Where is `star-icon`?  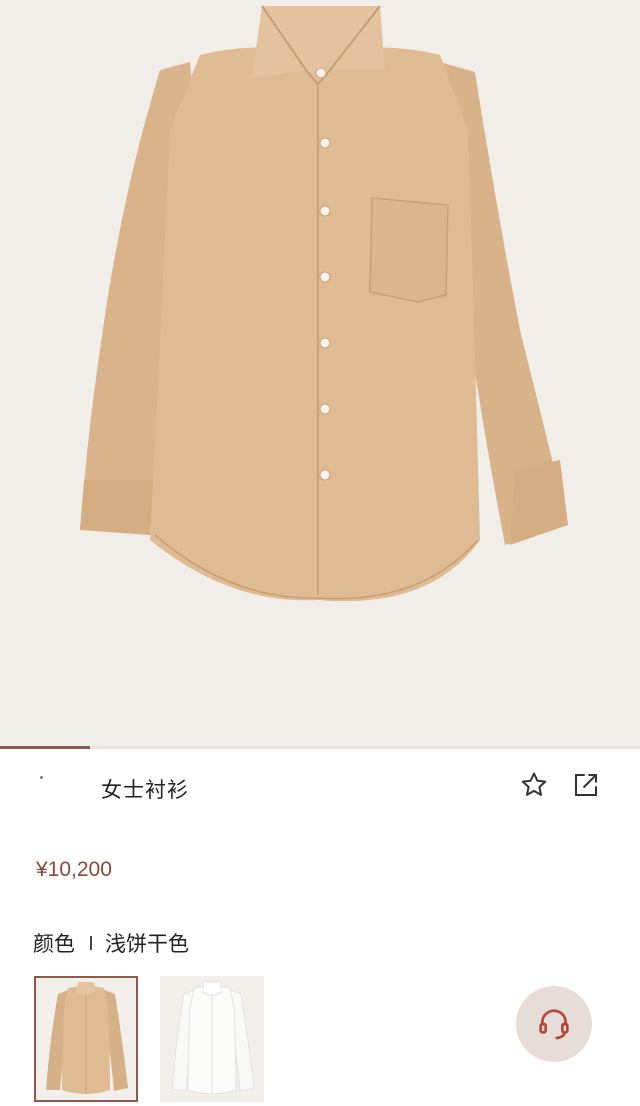 star-icon is located at coordinates (534, 784).